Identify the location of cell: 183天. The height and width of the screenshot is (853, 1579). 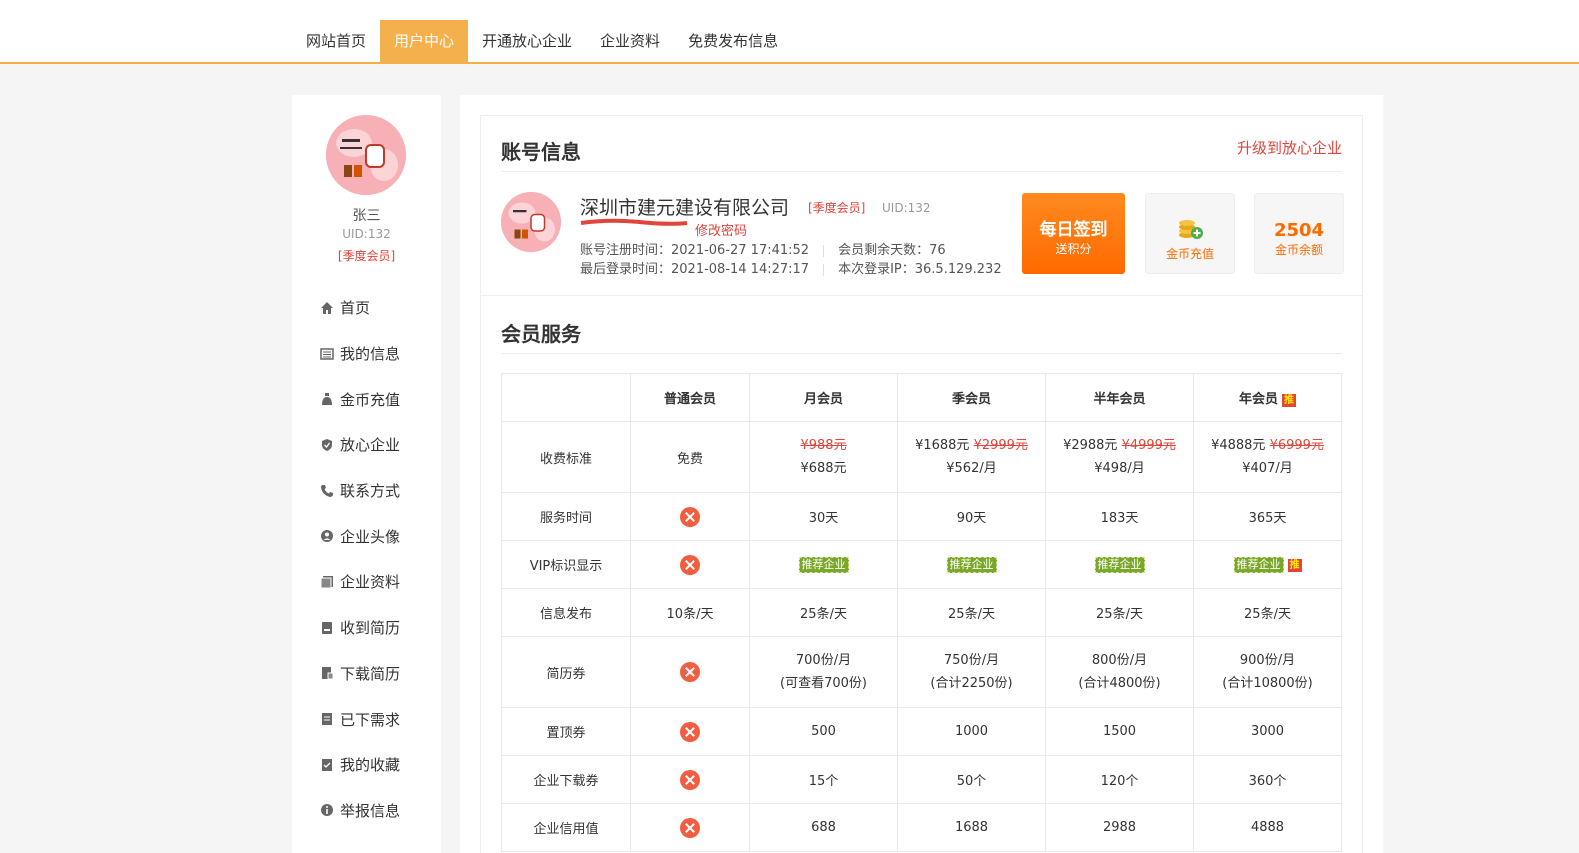
(1119, 516).